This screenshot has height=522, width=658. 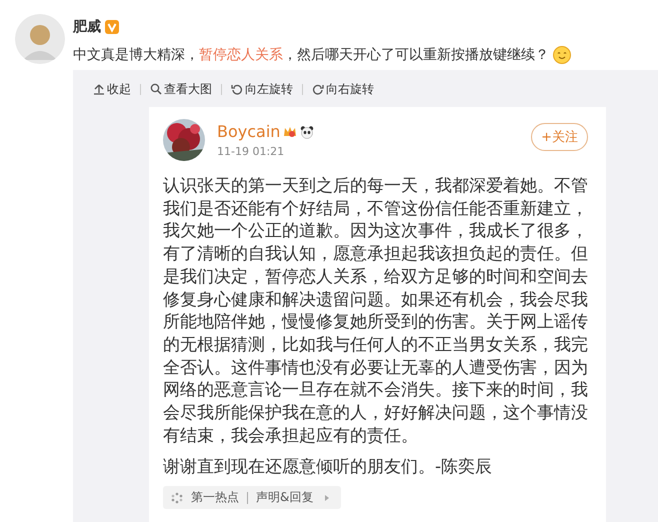 What do you see at coordinates (343, 89) in the screenshot?
I see `toolbar-button: 向右旋转` at bounding box center [343, 89].